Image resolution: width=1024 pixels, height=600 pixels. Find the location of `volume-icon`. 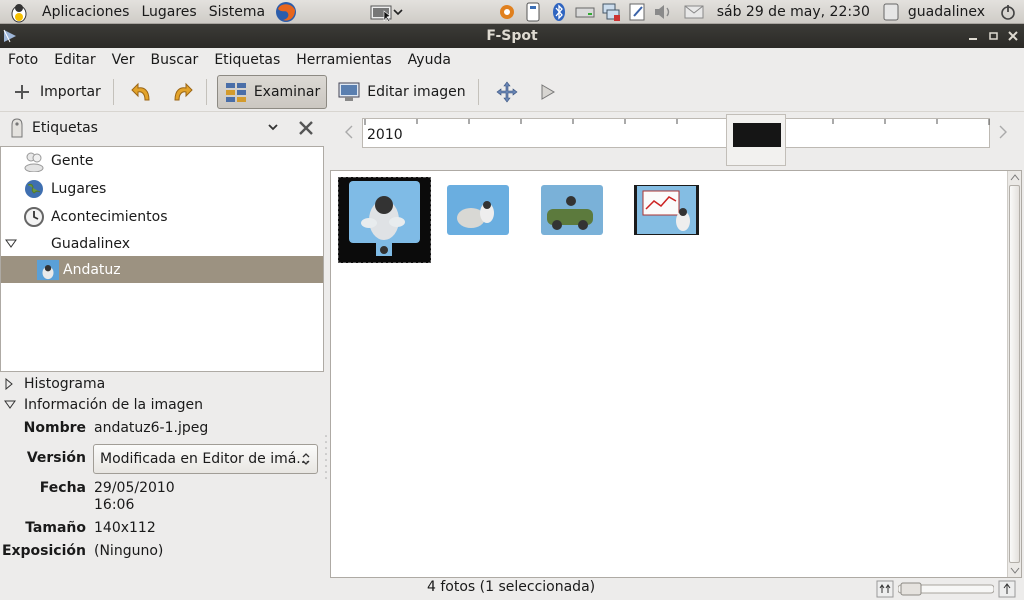

volume-icon is located at coordinates (663, 12).